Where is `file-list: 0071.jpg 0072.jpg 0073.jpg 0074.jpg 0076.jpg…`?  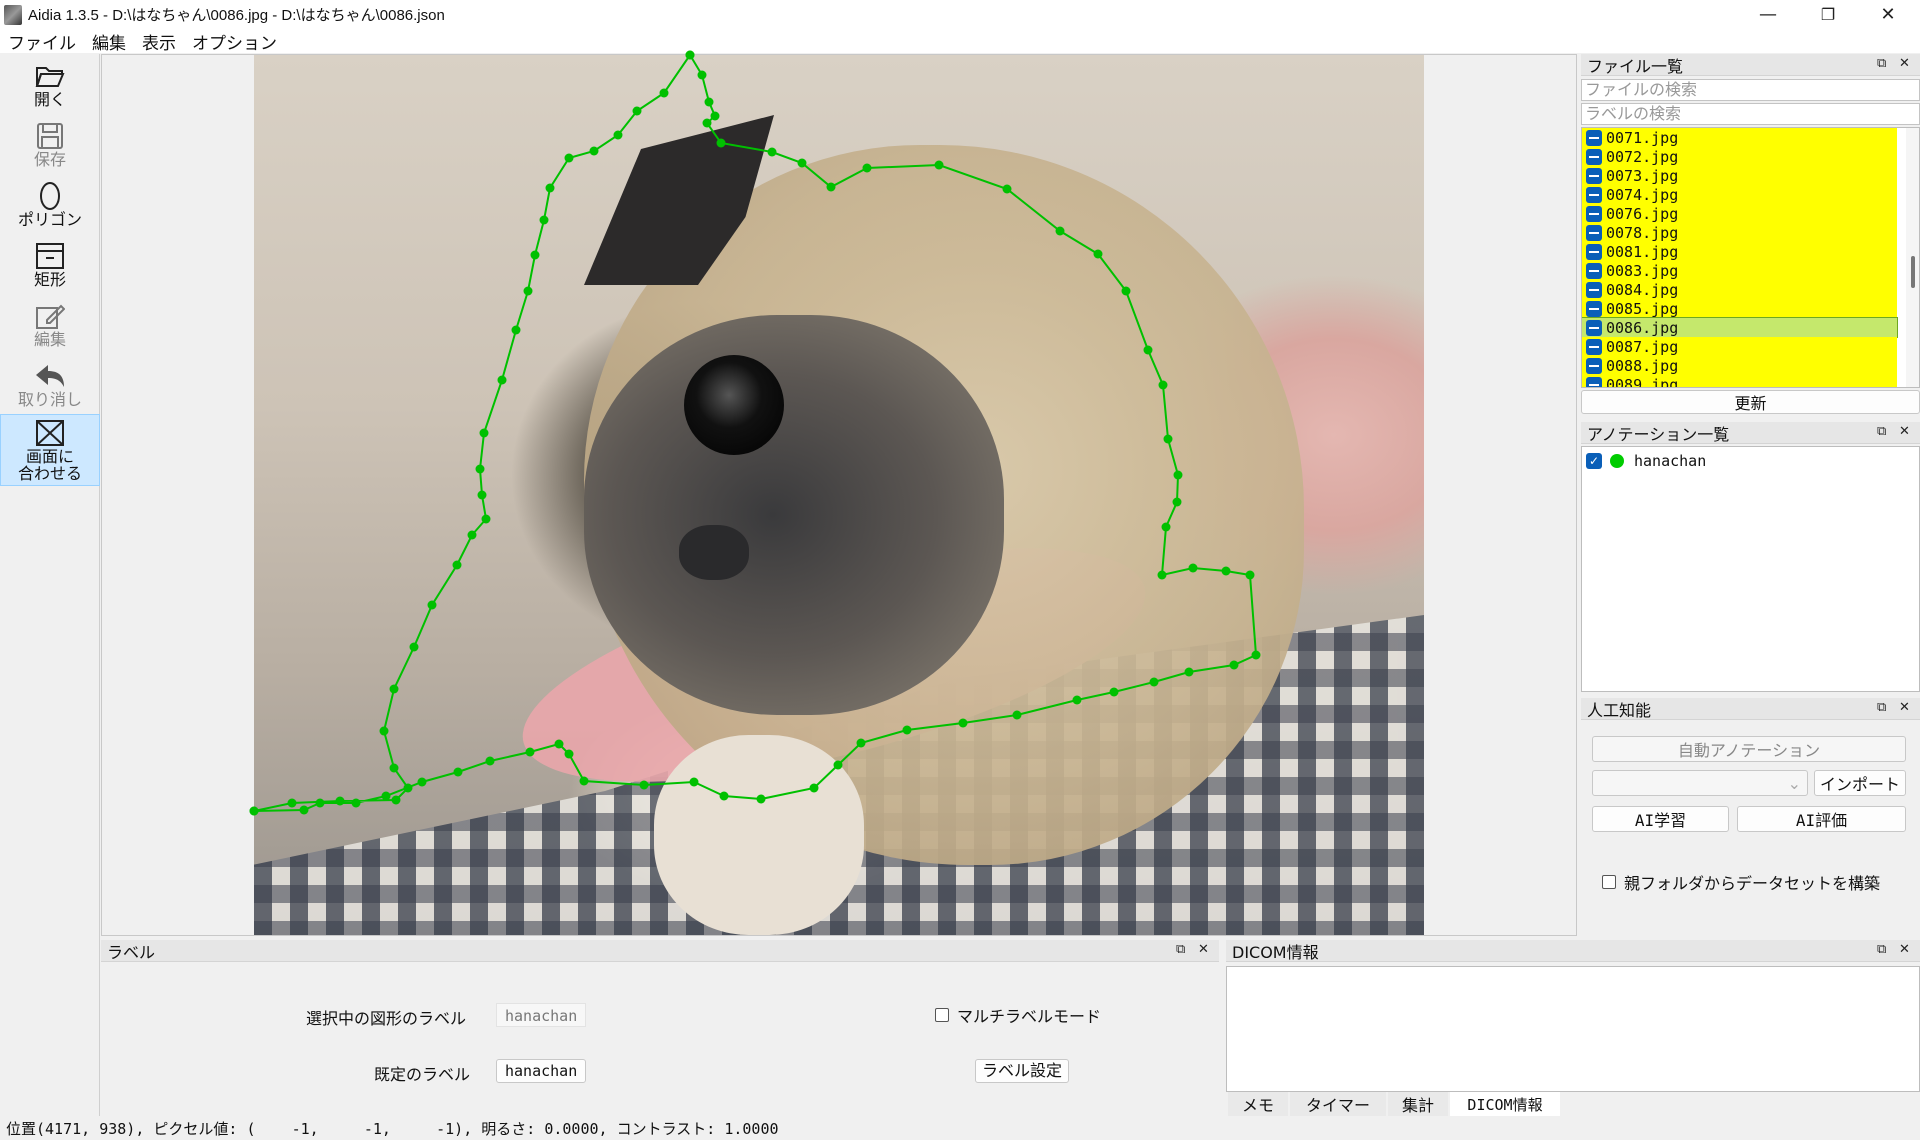
file-list: 0071.jpg 0072.jpg 0073.jpg 0074.jpg 0076.jpg… is located at coordinates (1750, 257).